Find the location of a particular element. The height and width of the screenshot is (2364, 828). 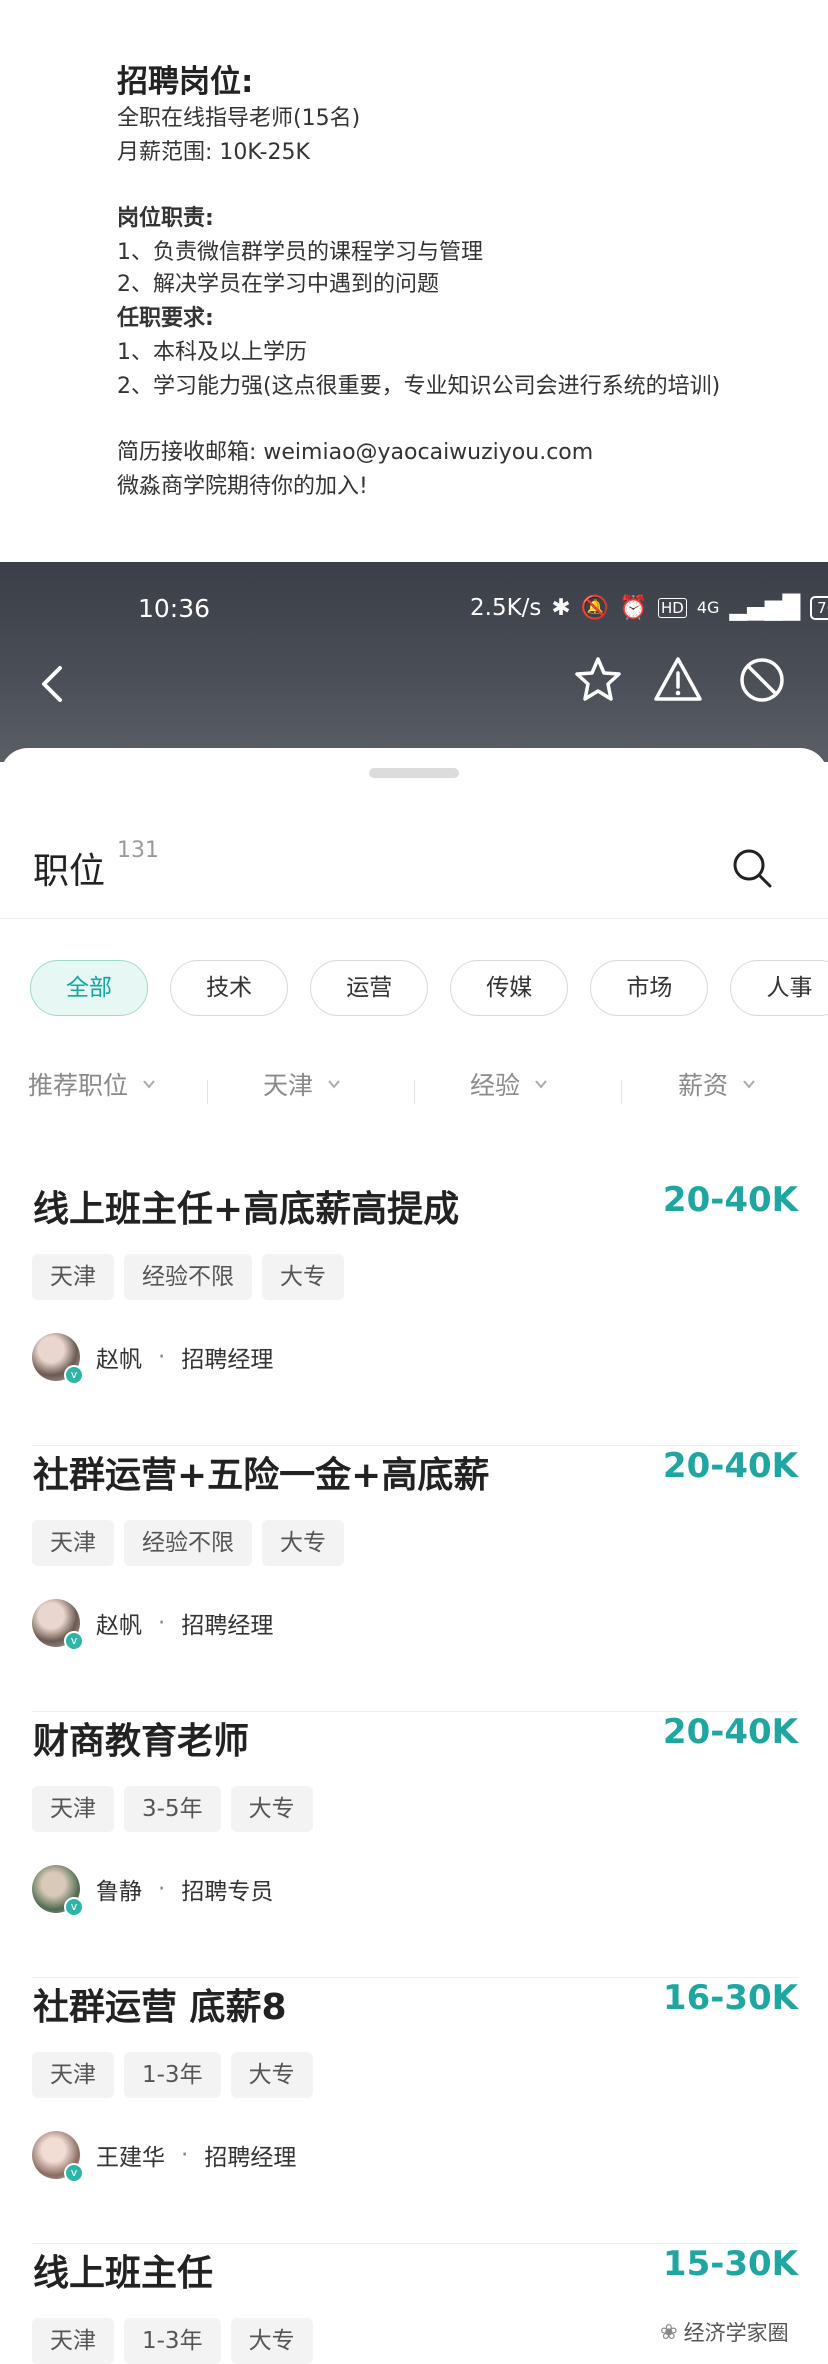

hd-icon: HD is located at coordinates (672, 607).